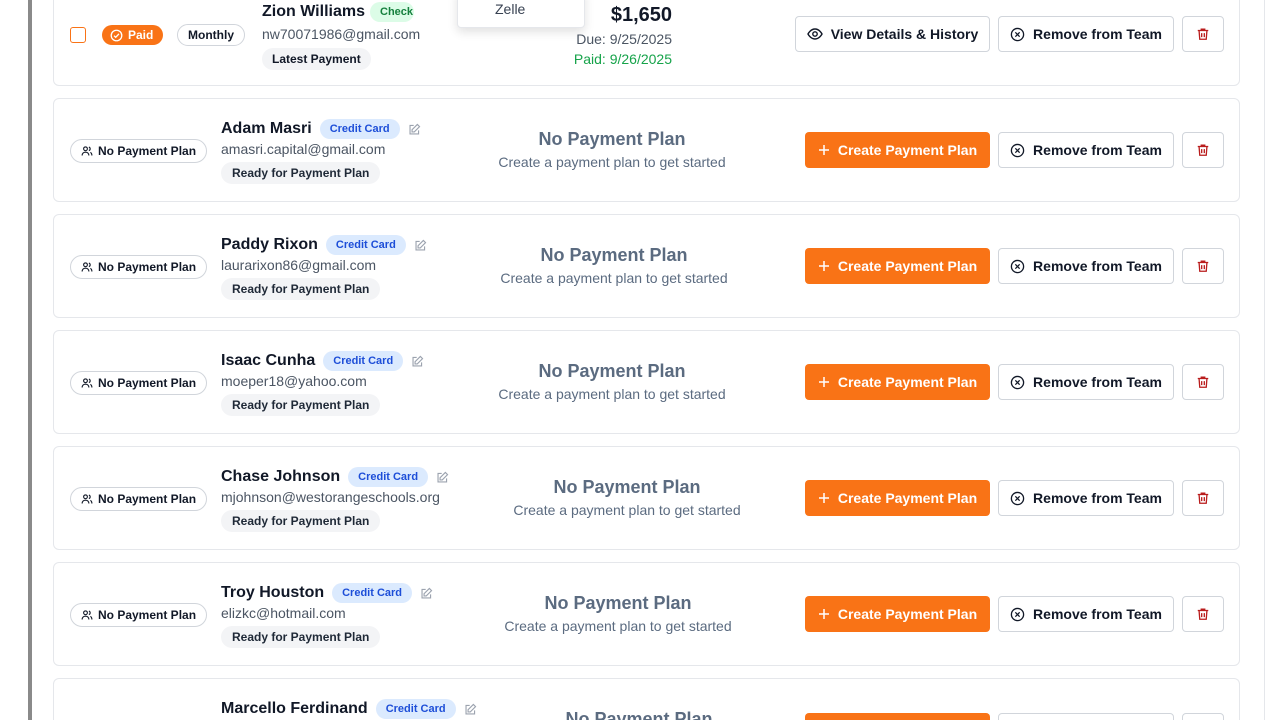  What do you see at coordinates (211, 35) in the screenshot?
I see `frequency-badge: Monthly` at bounding box center [211, 35].